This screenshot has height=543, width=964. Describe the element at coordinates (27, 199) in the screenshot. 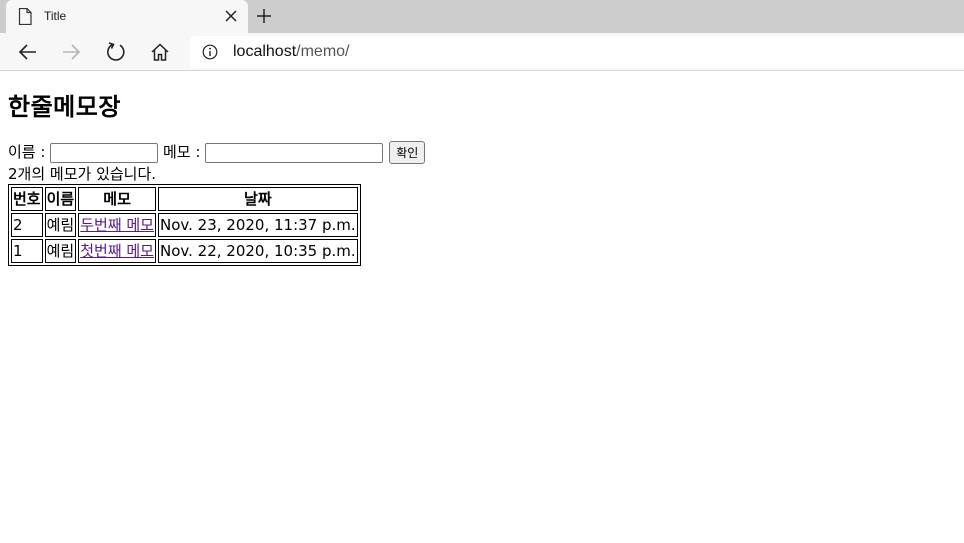

I see `column-header-number: 번호` at that location.